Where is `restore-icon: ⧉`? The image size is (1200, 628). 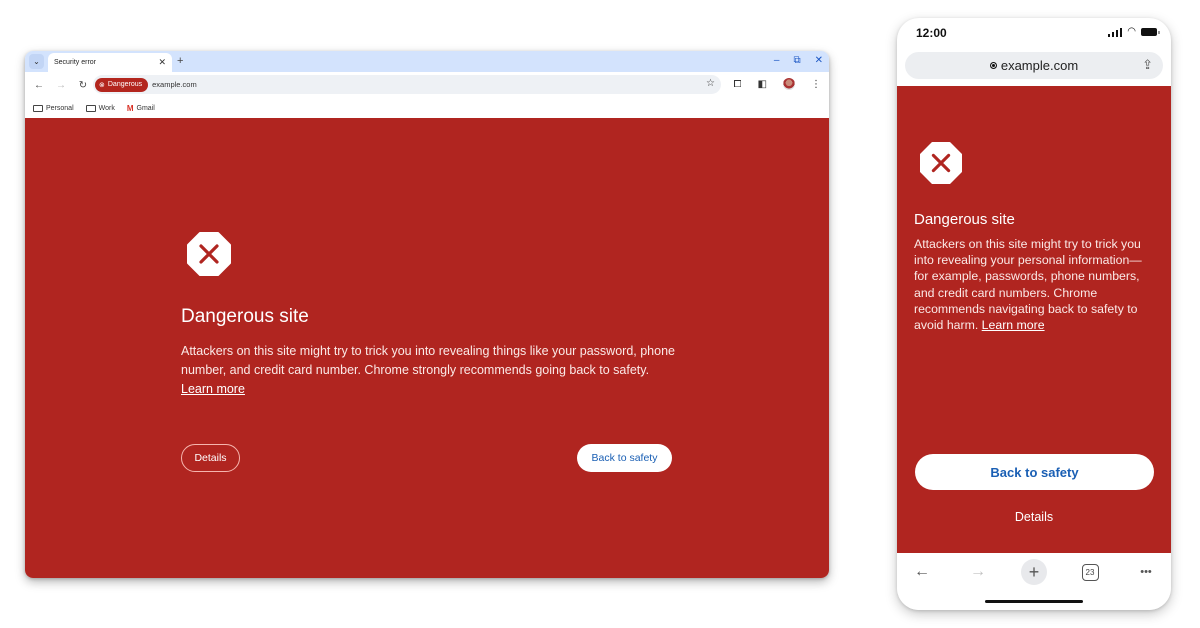
restore-icon: ⧉ is located at coordinates (796, 60).